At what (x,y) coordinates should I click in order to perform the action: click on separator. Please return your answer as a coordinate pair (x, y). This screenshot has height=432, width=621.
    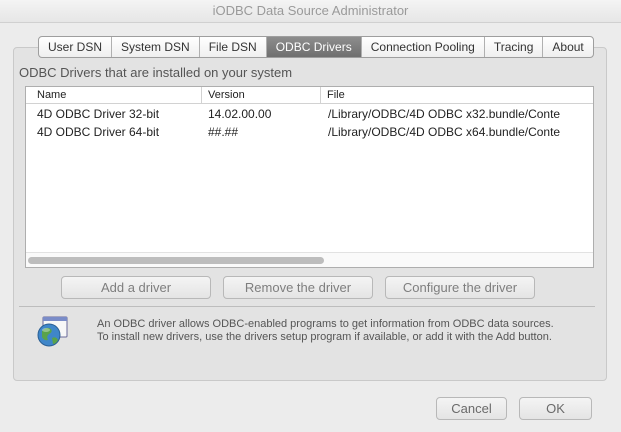
    Looking at the image, I should click on (307, 306).